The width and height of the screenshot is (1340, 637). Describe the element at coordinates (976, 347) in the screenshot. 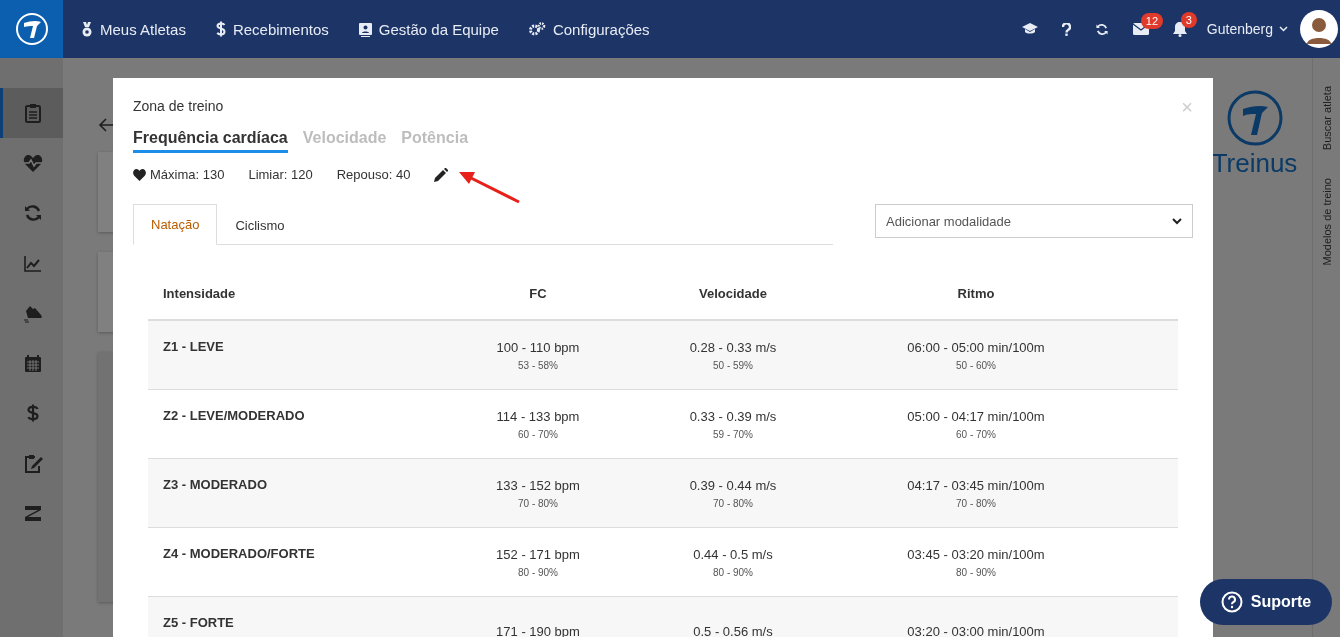

I see `range-value: 06:00 - 05:00 min/100m` at that location.